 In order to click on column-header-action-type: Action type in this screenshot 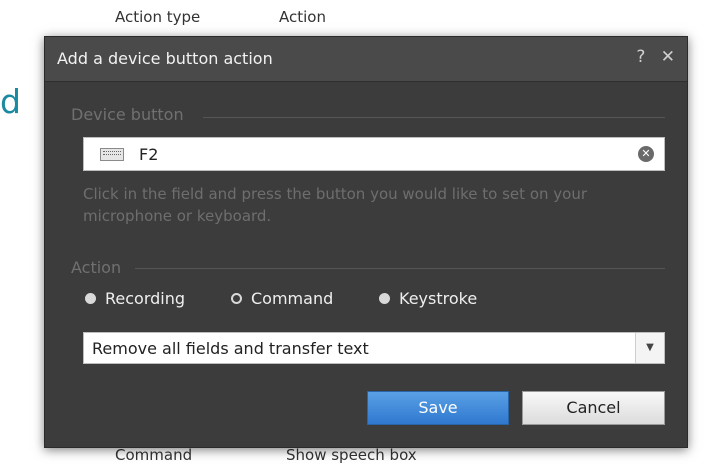, I will do `click(158, 17)`.